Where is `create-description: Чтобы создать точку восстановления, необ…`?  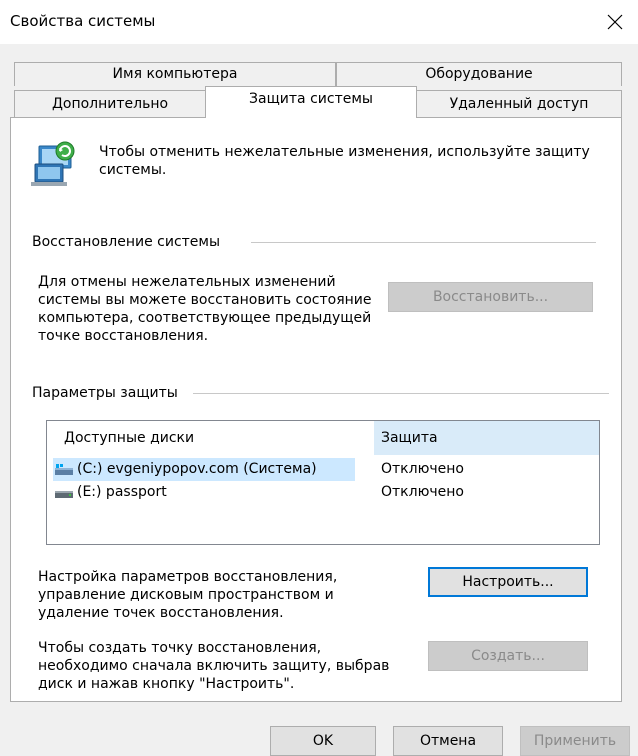 create-description: Чтобы создать точку восстановления, необ… is located at coordinates (214, 666).